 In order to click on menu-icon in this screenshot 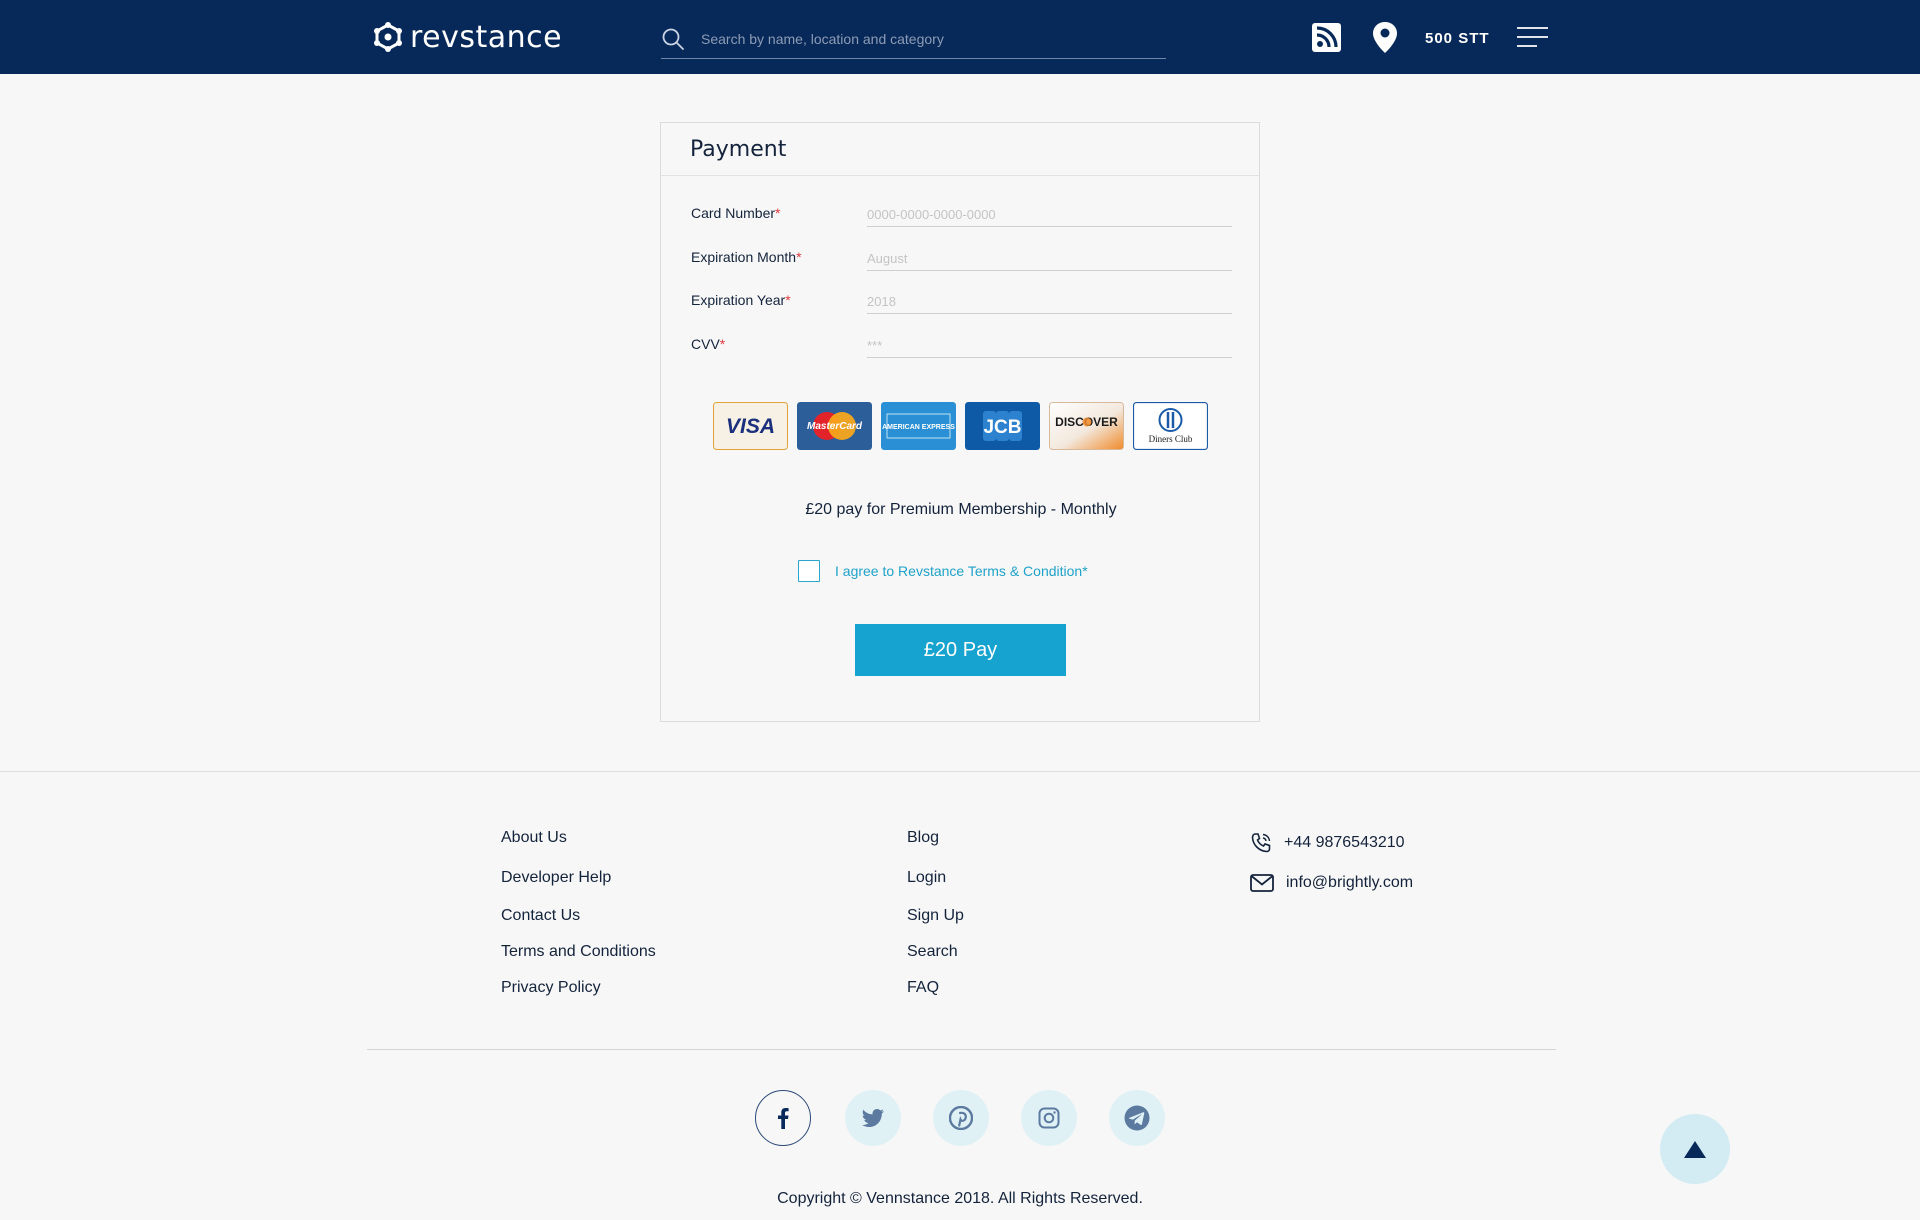, I will do `click(1532, 37)`.